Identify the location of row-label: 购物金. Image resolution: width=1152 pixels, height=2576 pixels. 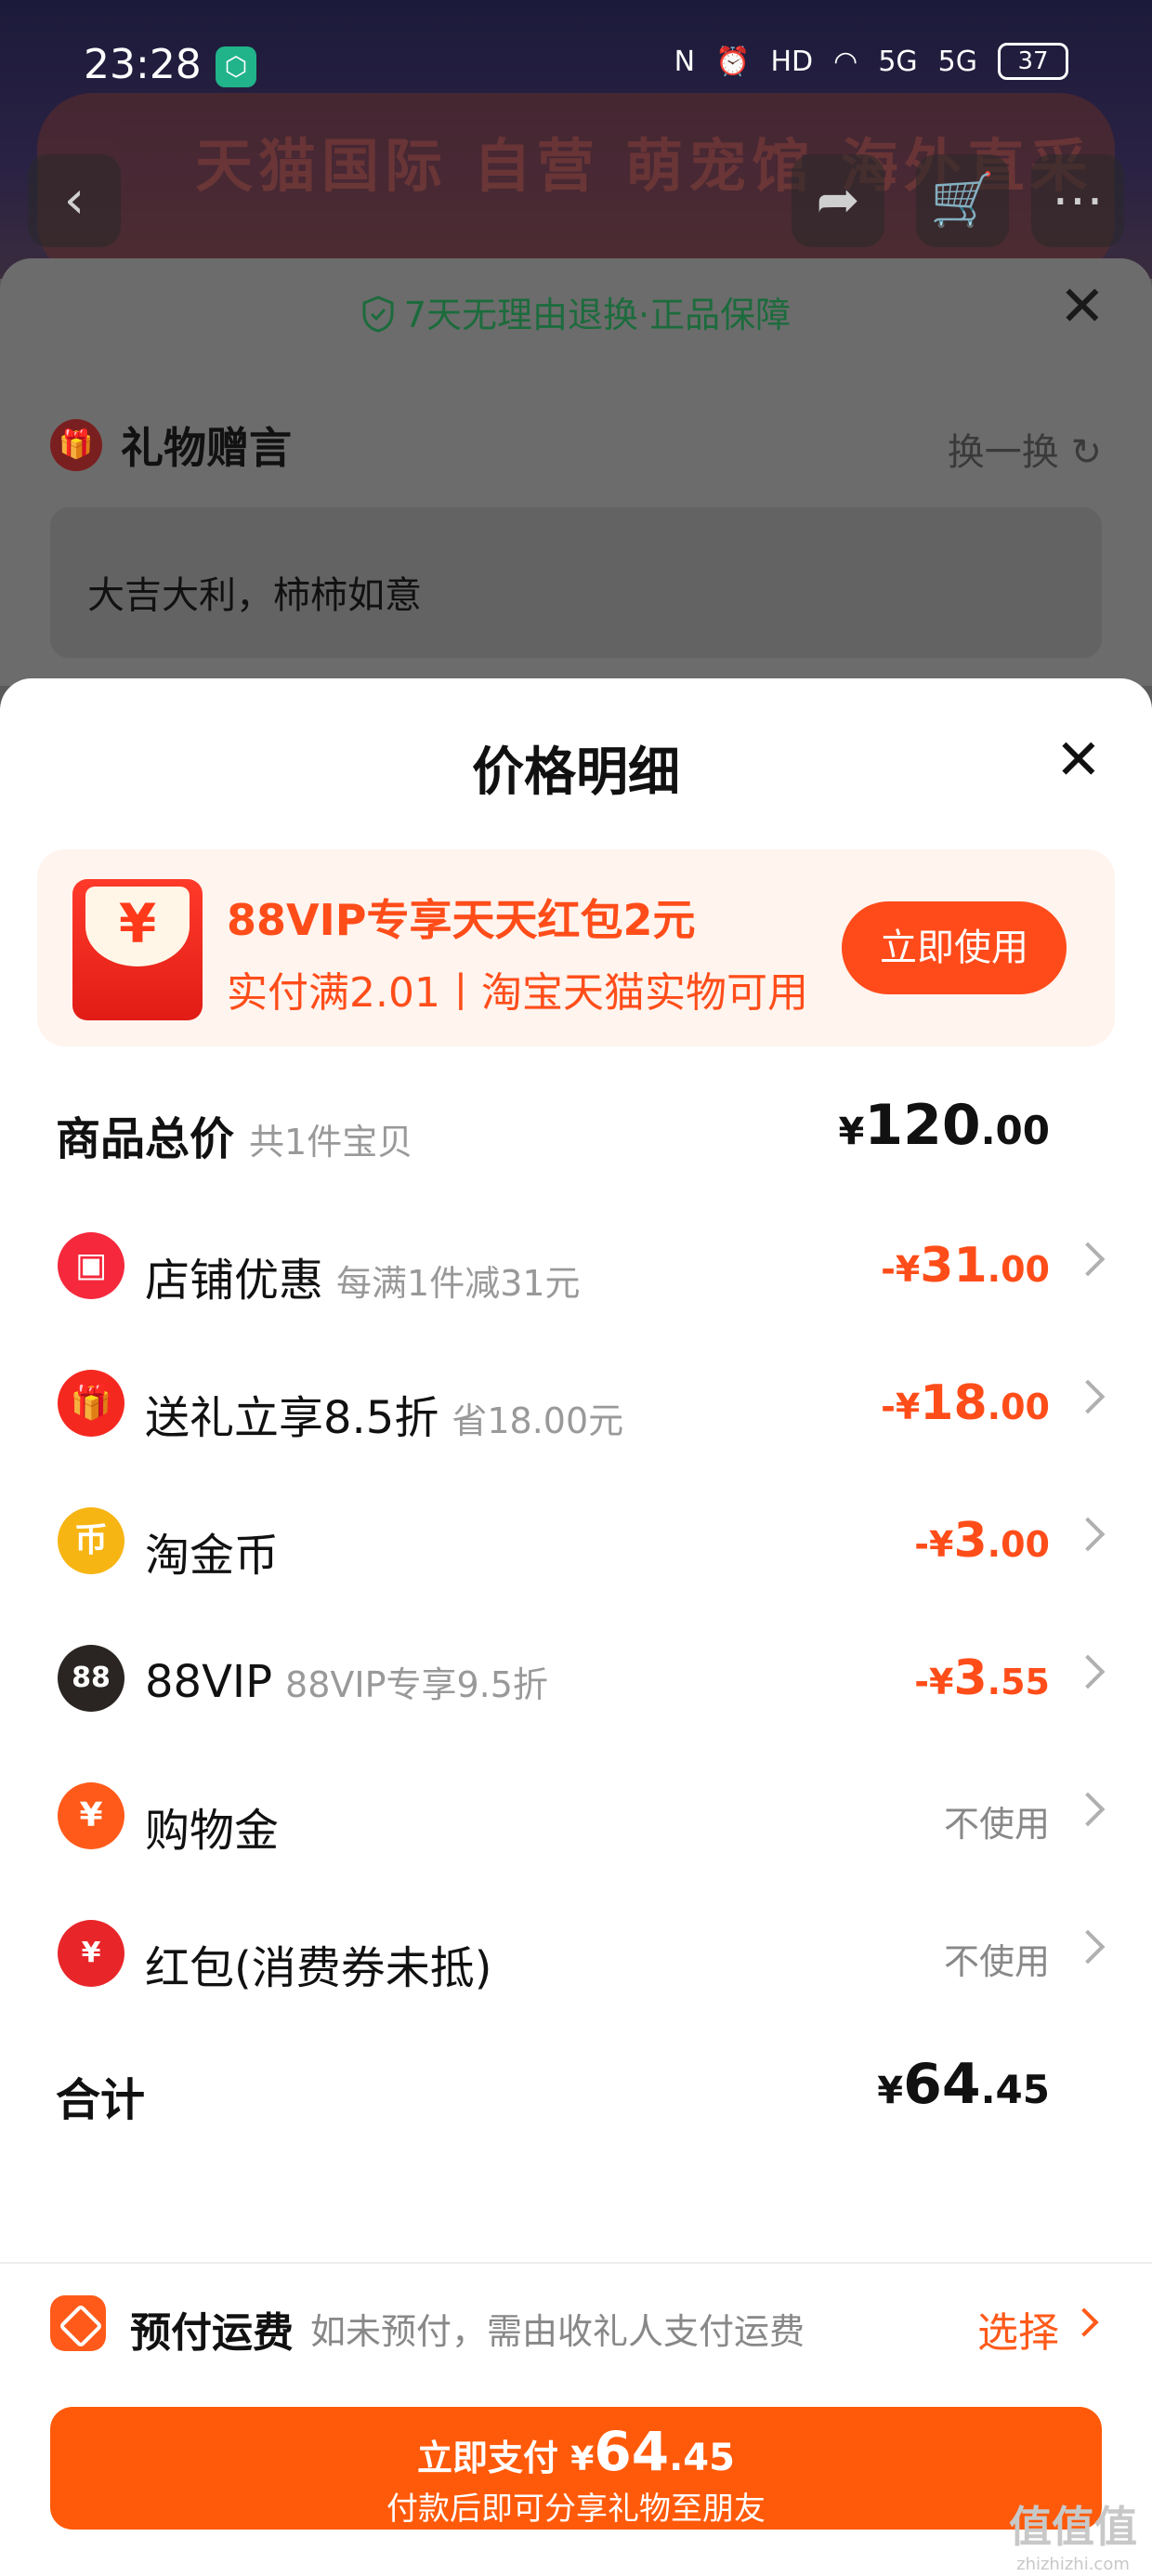
(212, 1826).